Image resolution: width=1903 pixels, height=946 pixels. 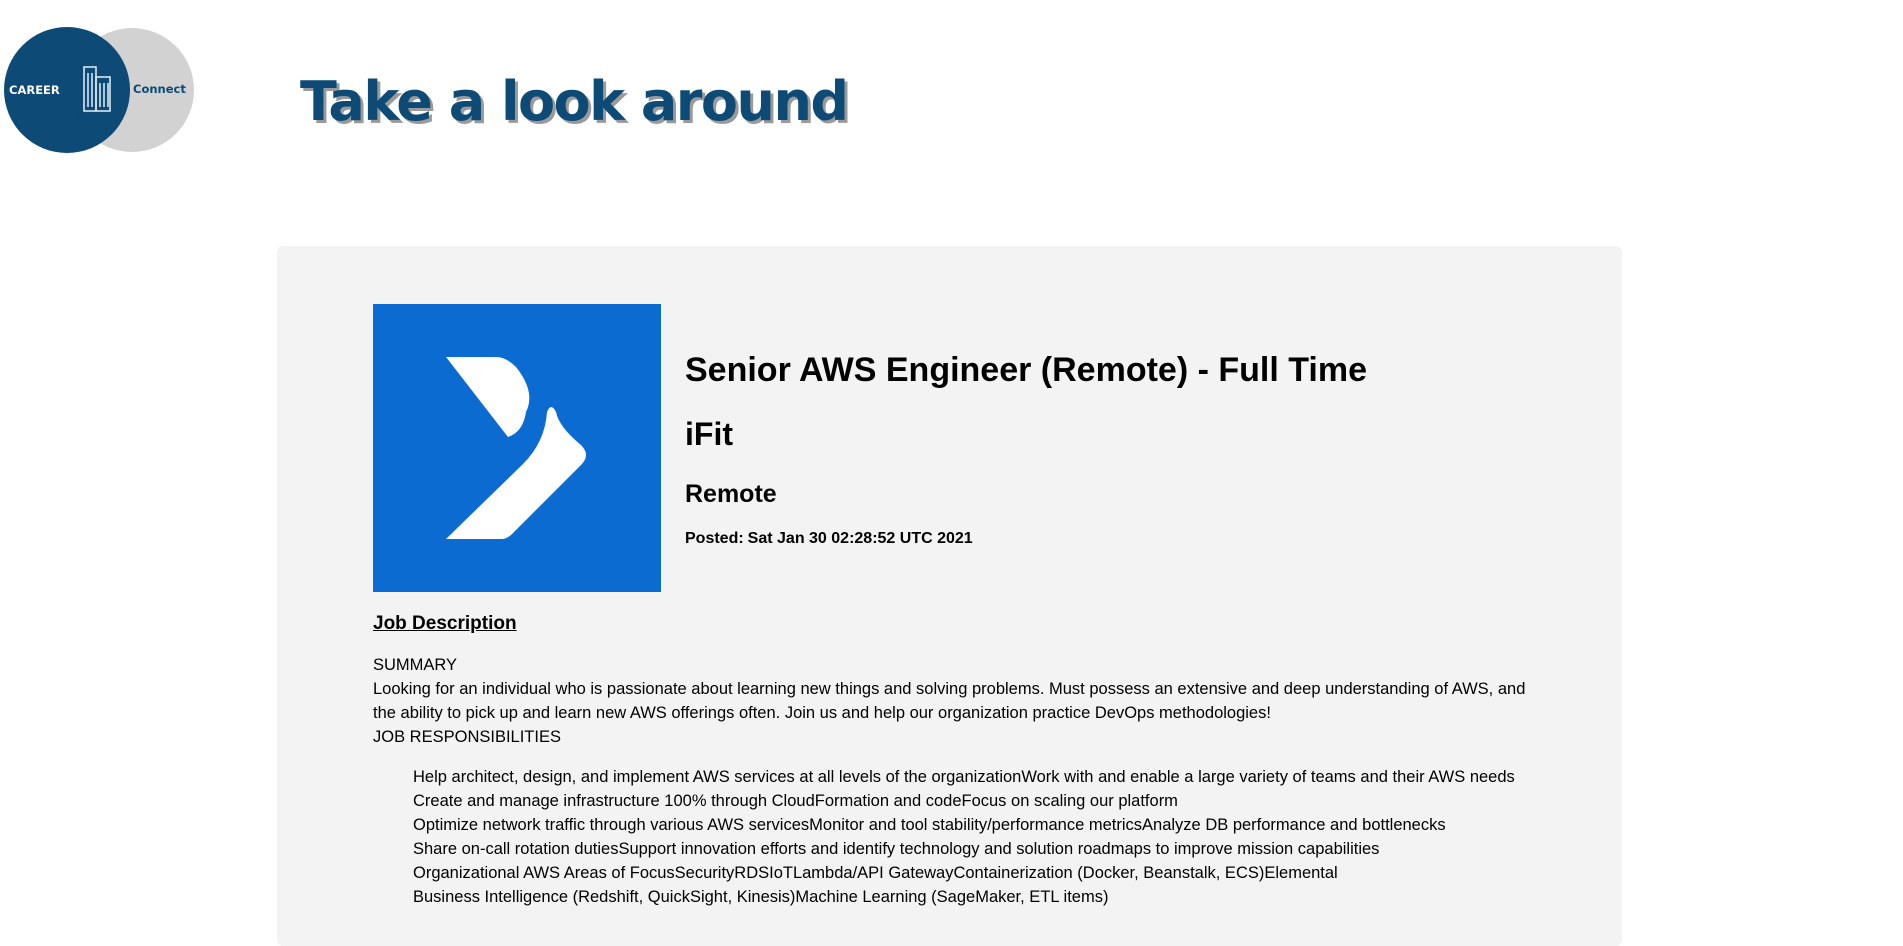 I want to click on posted-date: Posted: Sat Jan 30 02:28:52 UTC 2021, so click(x=829, y=539).